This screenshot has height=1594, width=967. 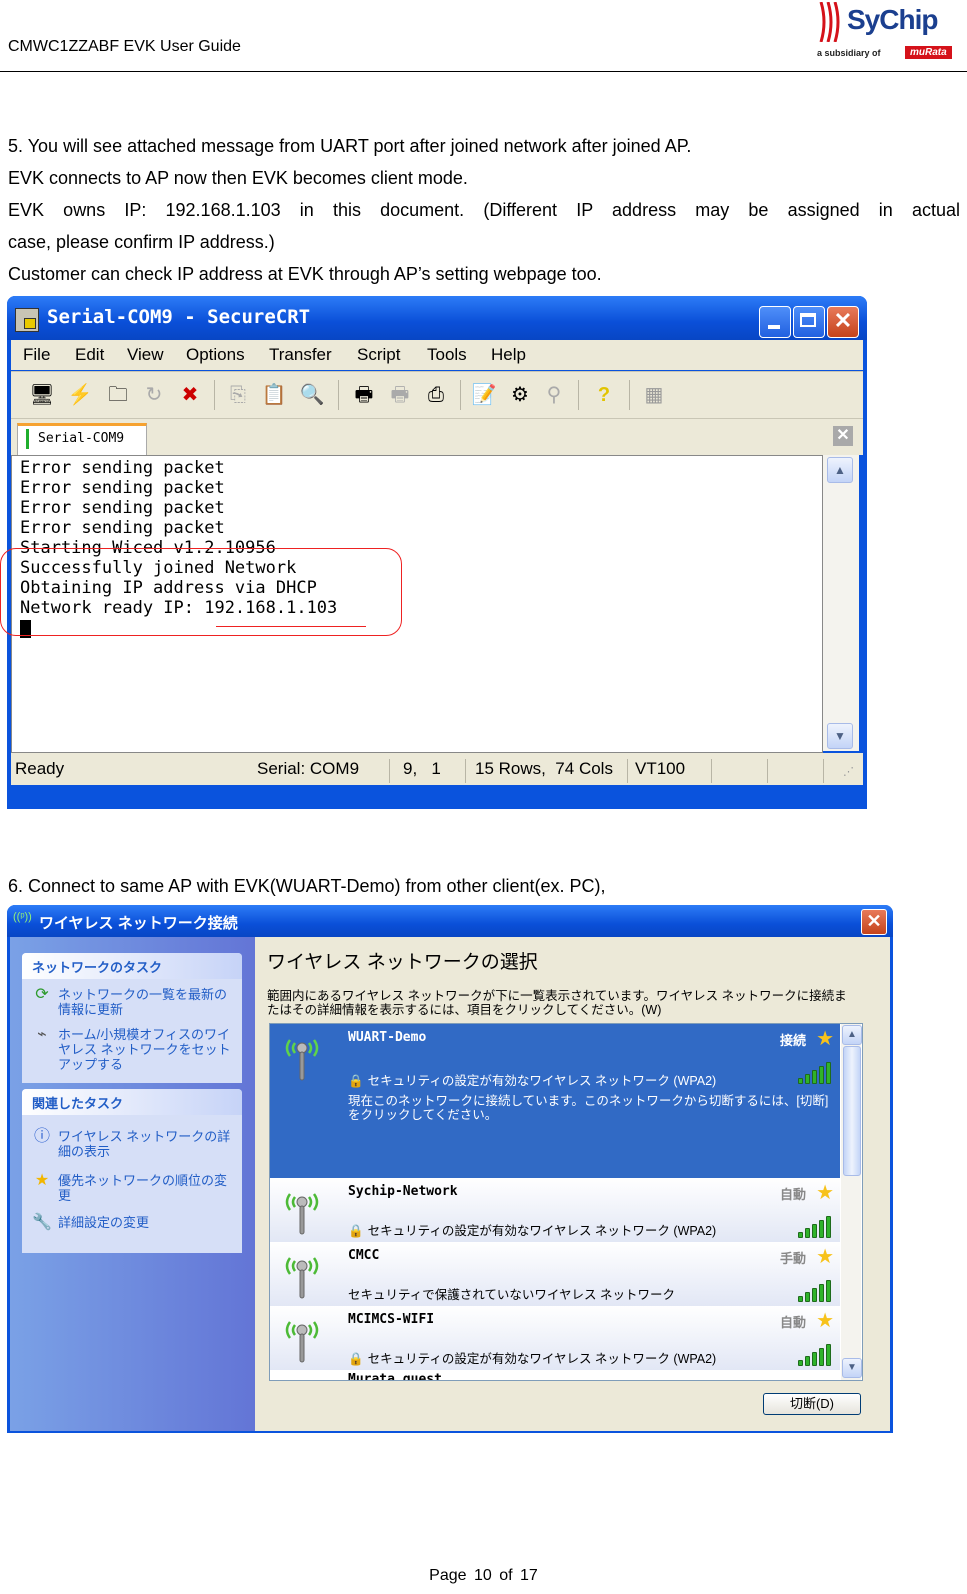 I want to click on printer-icon: ⎙, so click(x=436, y=395).